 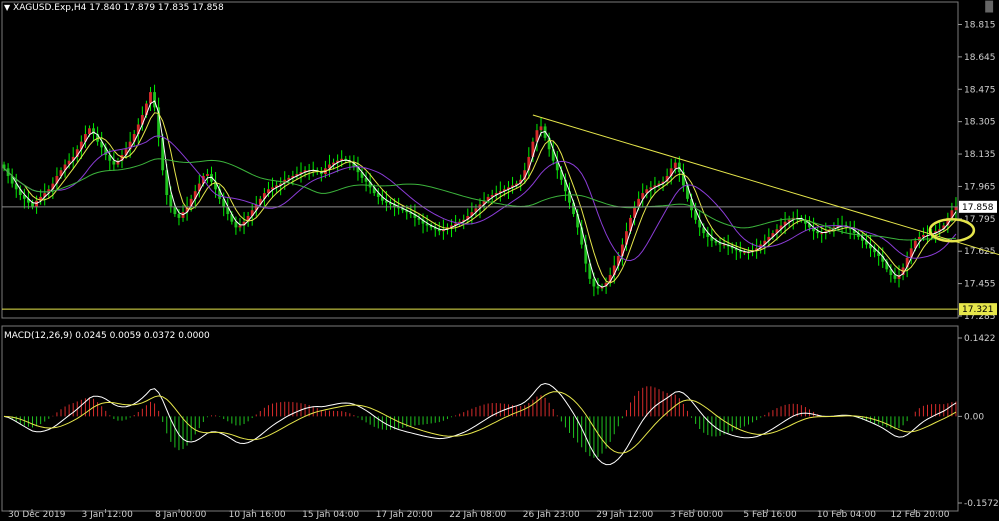 I want to click on current-price-tag: 17.858, so click(x=978, y=208).